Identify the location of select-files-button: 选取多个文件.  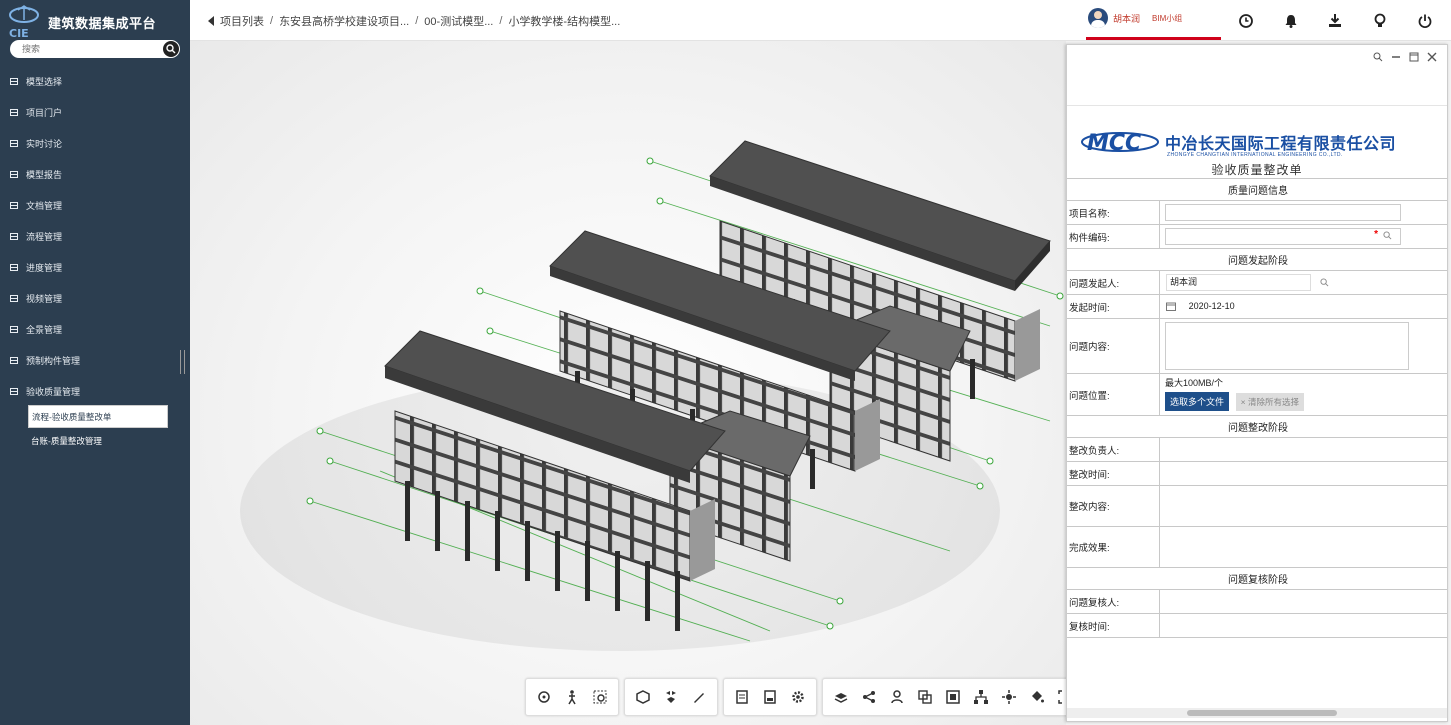
(1197, 401).